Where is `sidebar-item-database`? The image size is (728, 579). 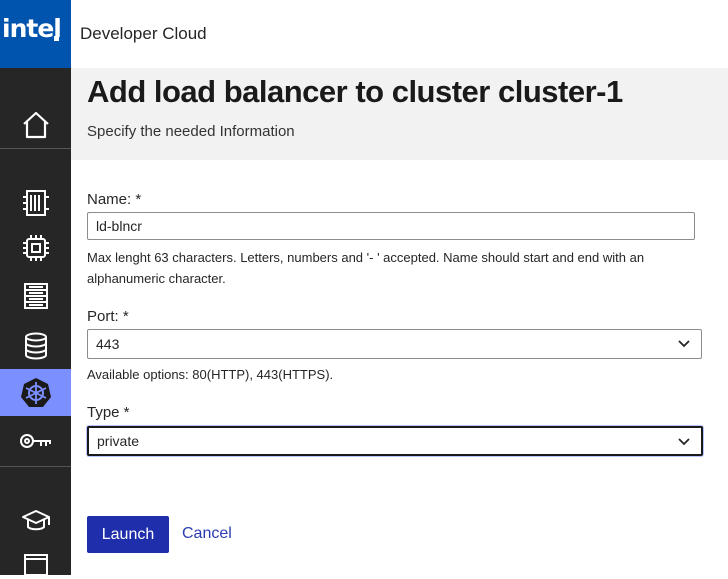
sidebar-item-database is located at coordinates (35, 346).